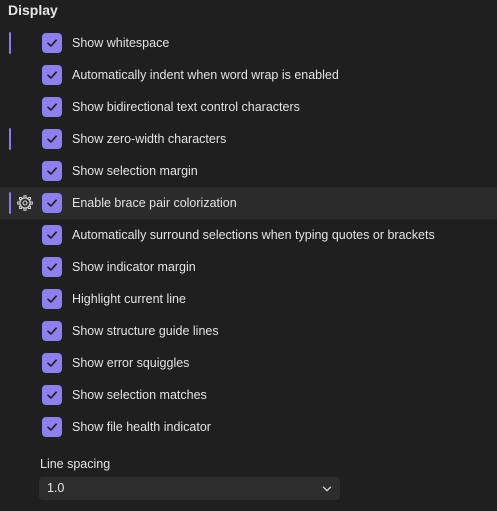 This screenshot has height=511, width=497. Describe the element at coordinates (149, 139) in the screenshot. I see `option-label: Show zero-width characters` at that location.